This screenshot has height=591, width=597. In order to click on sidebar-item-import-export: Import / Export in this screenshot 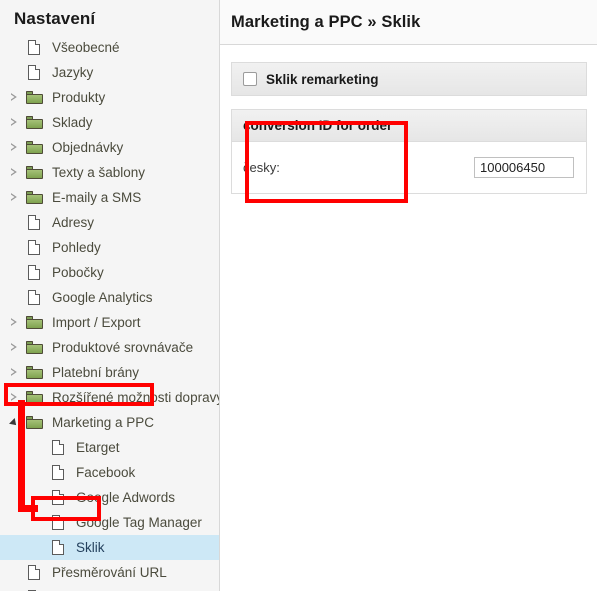, I will do `click(109, 322)`.